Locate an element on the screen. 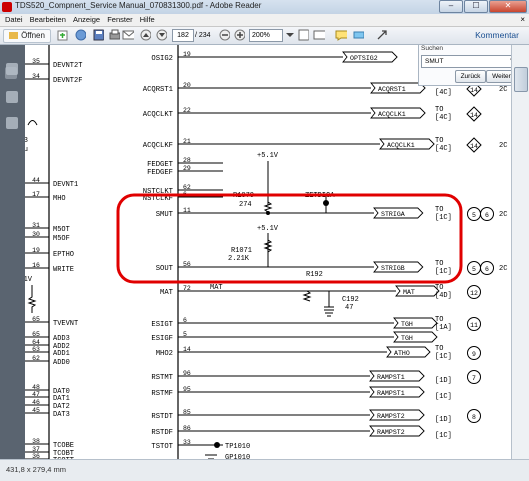  zoom-out-icon is located at coordinates (224, 35).